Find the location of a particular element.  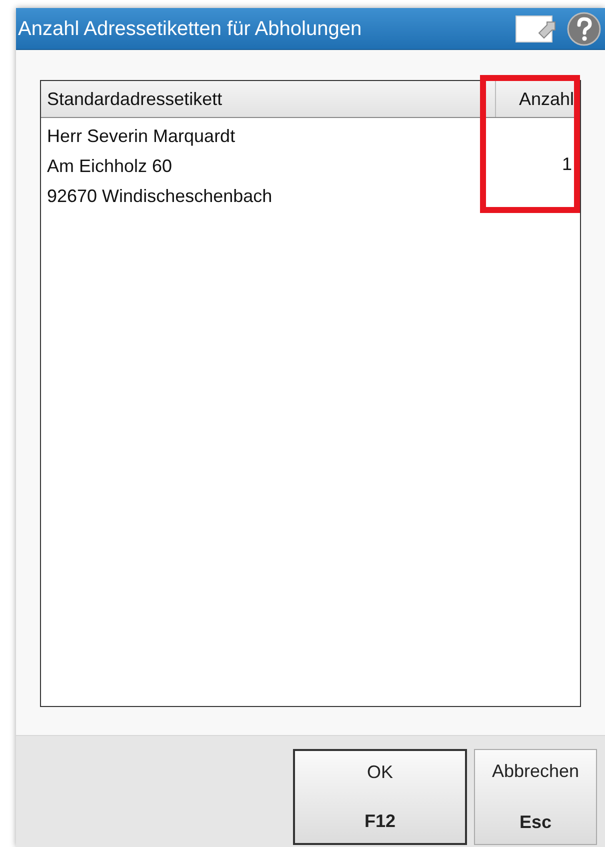

address-line: Herr Severin Marquardt is located at coordinates (141, 136).